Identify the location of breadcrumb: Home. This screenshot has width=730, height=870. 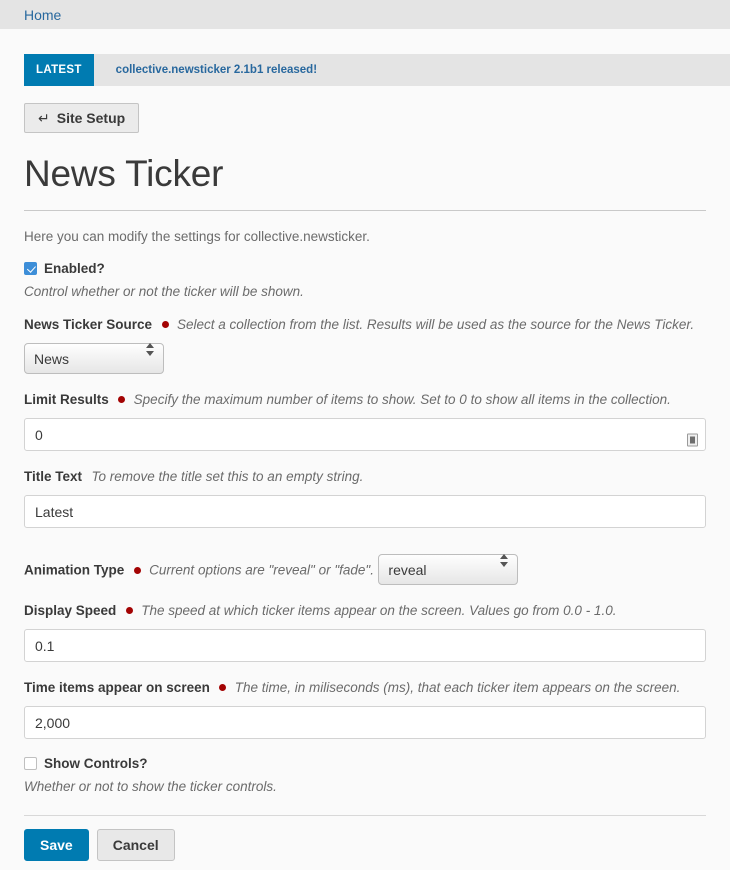
(365, 14).